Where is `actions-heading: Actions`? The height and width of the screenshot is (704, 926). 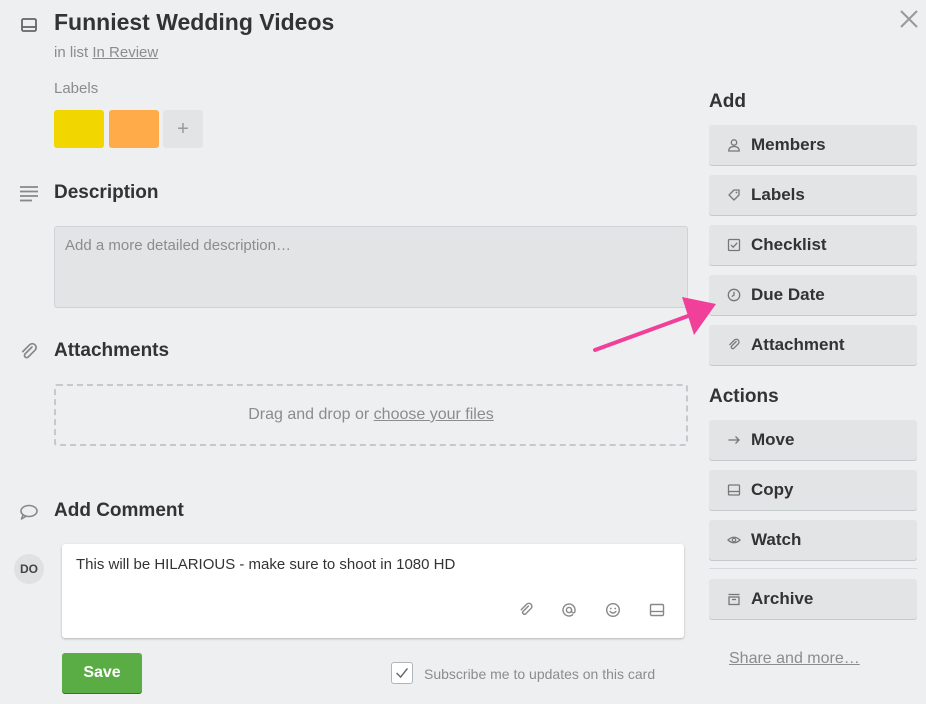 actions-heading: Actions is located at coordinates (744, 396).